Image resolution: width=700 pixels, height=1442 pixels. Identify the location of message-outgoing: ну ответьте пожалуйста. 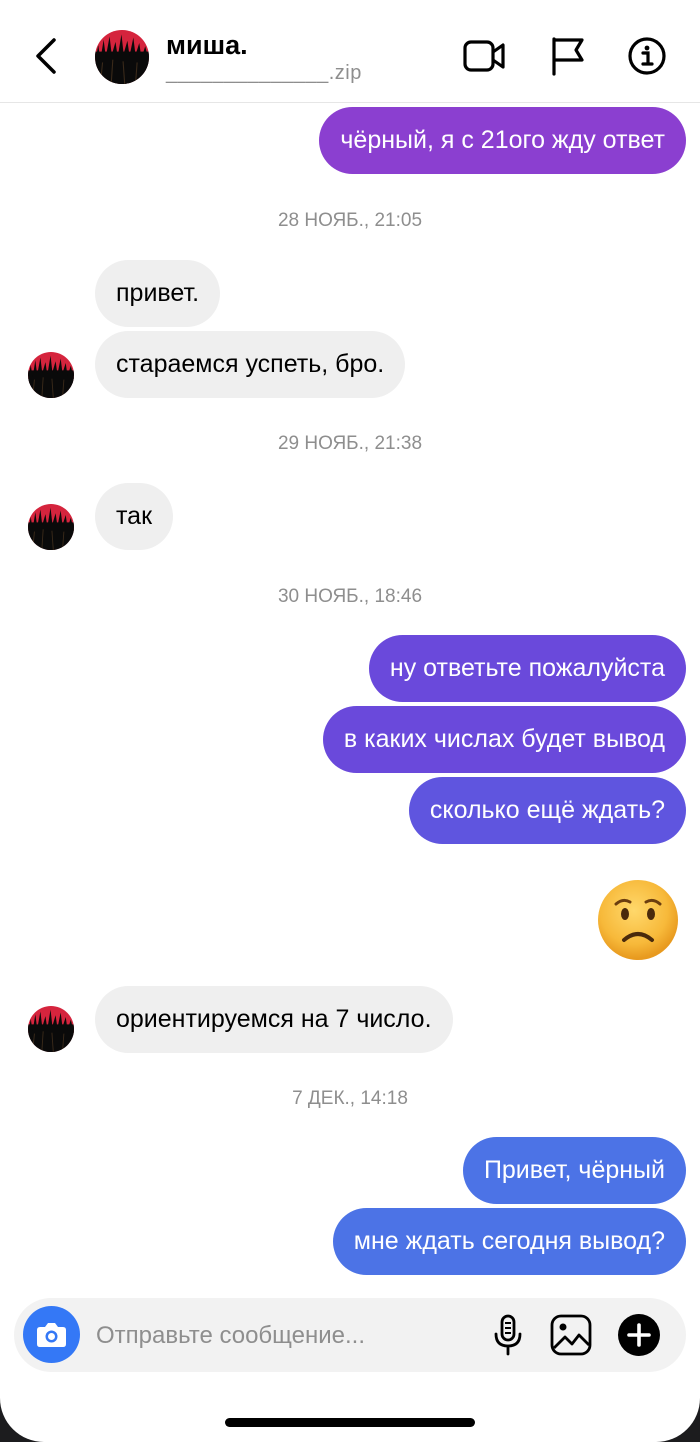
(527, 668).